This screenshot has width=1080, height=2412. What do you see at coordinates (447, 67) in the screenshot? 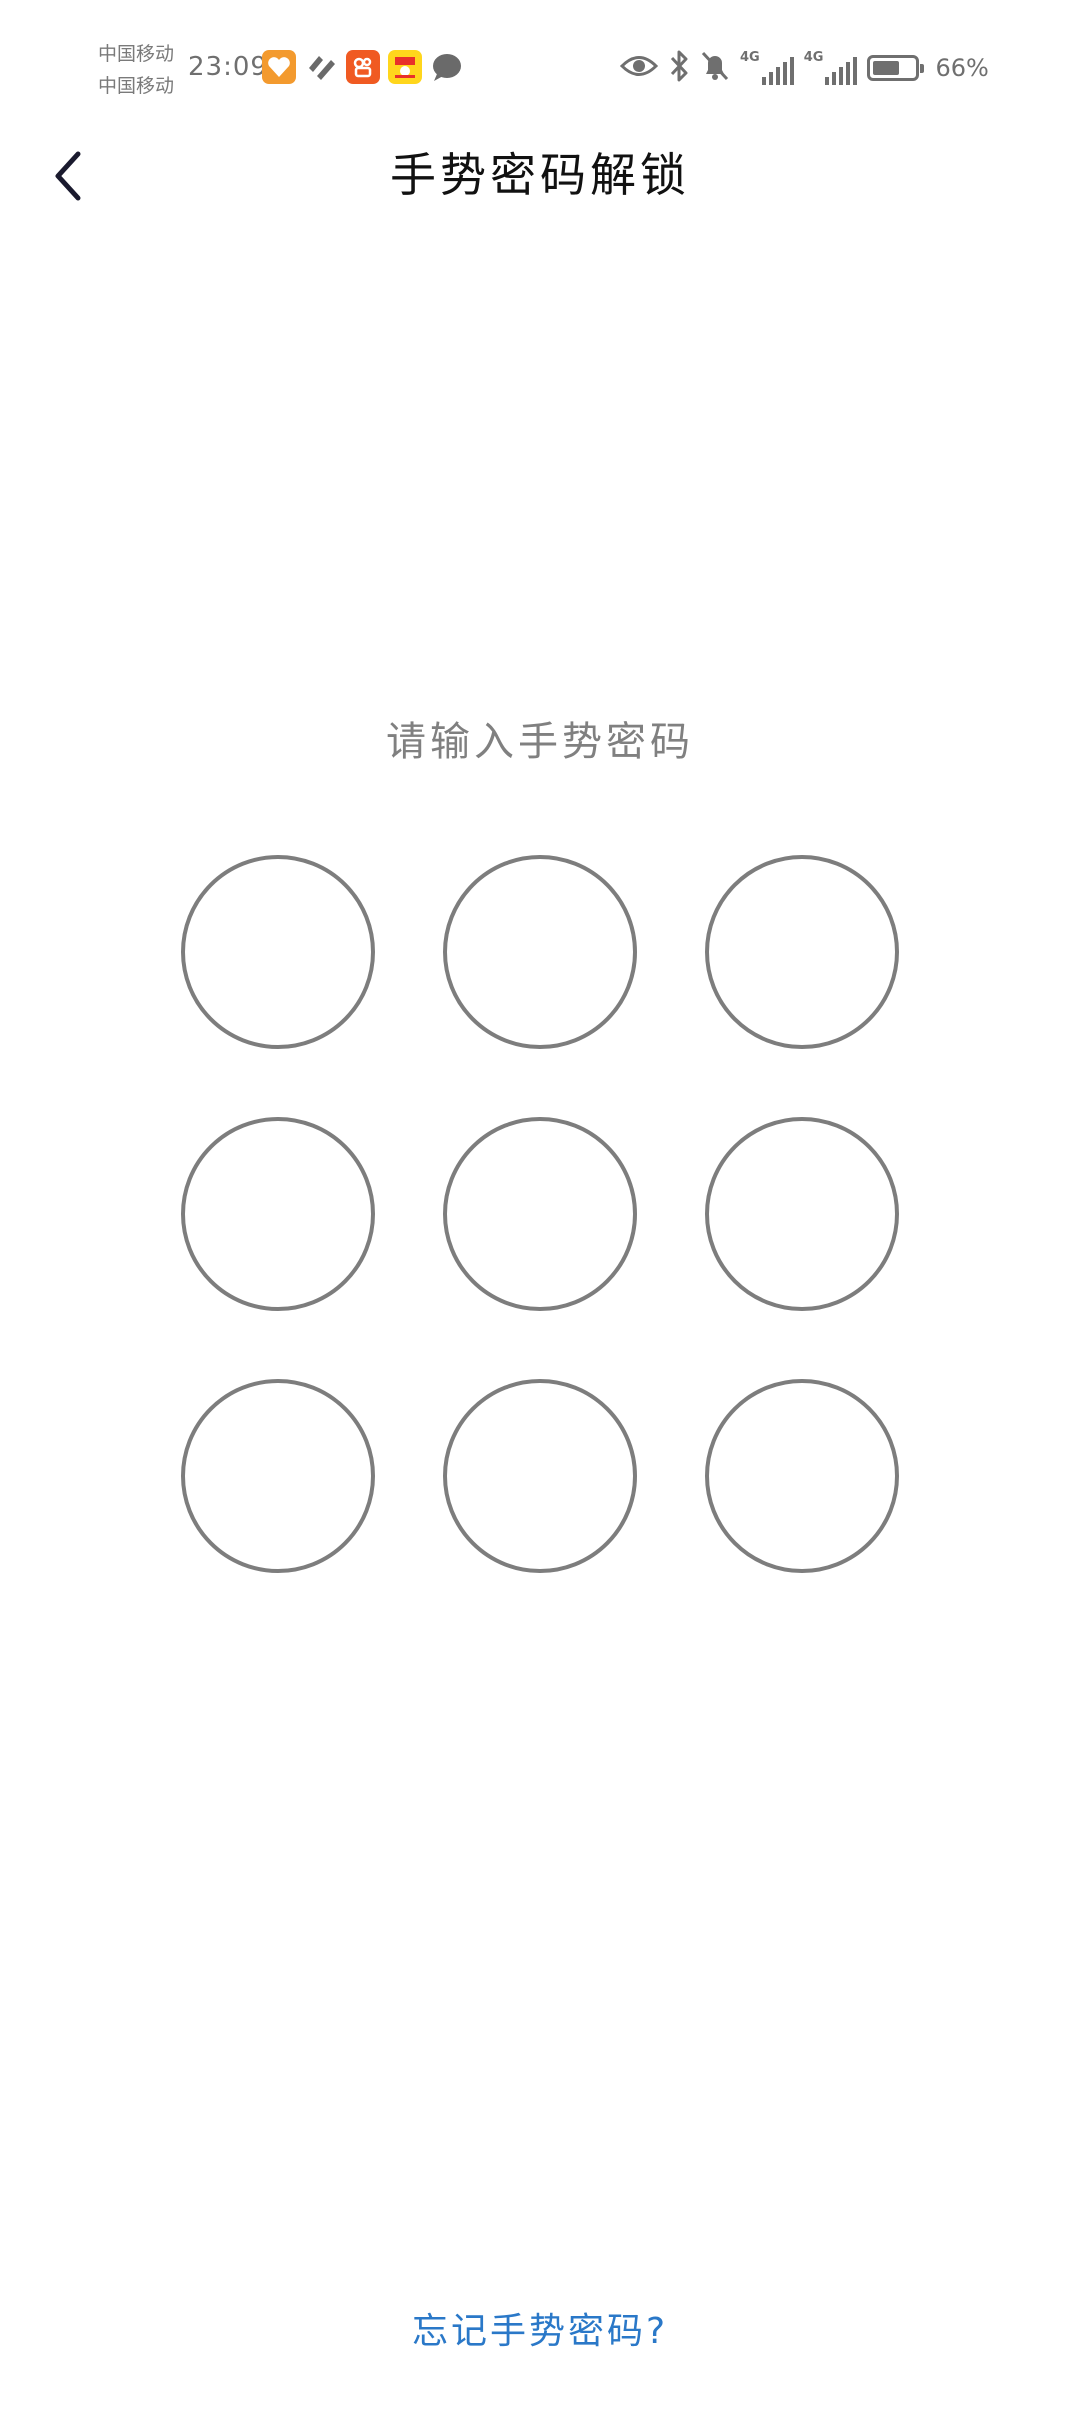
I see `message-bubble-icon` at bounding box center [447, 67].